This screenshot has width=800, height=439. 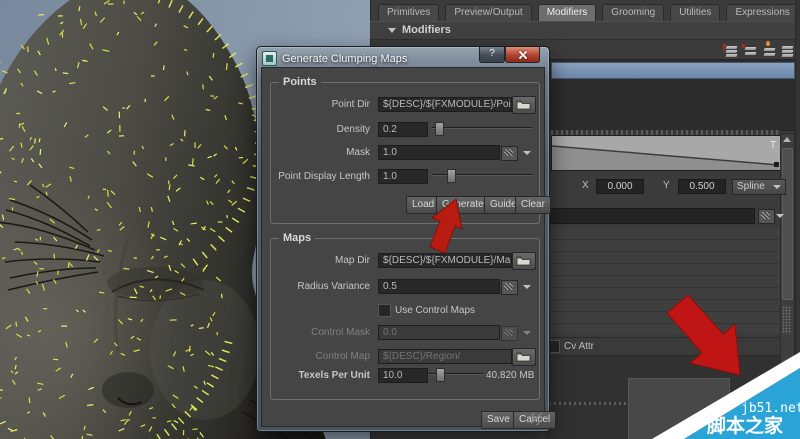 I want to click on control-map-input: ${DESC}/Region/, so click(x=445, y=356).